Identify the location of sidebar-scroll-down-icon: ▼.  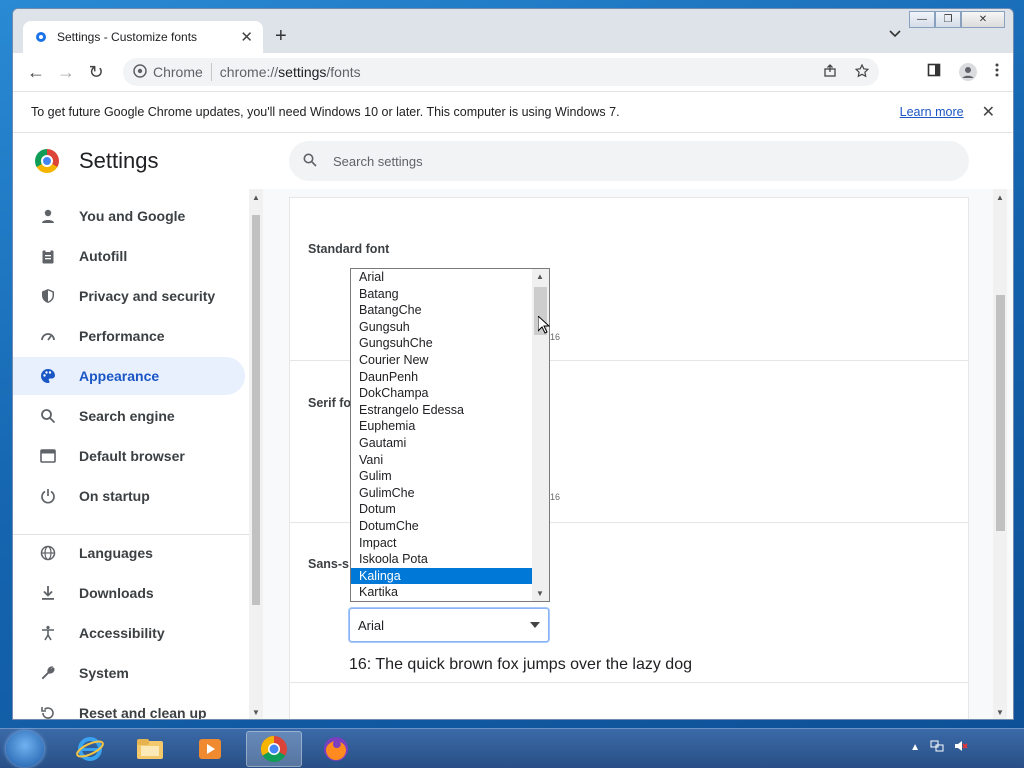
(256, 712).